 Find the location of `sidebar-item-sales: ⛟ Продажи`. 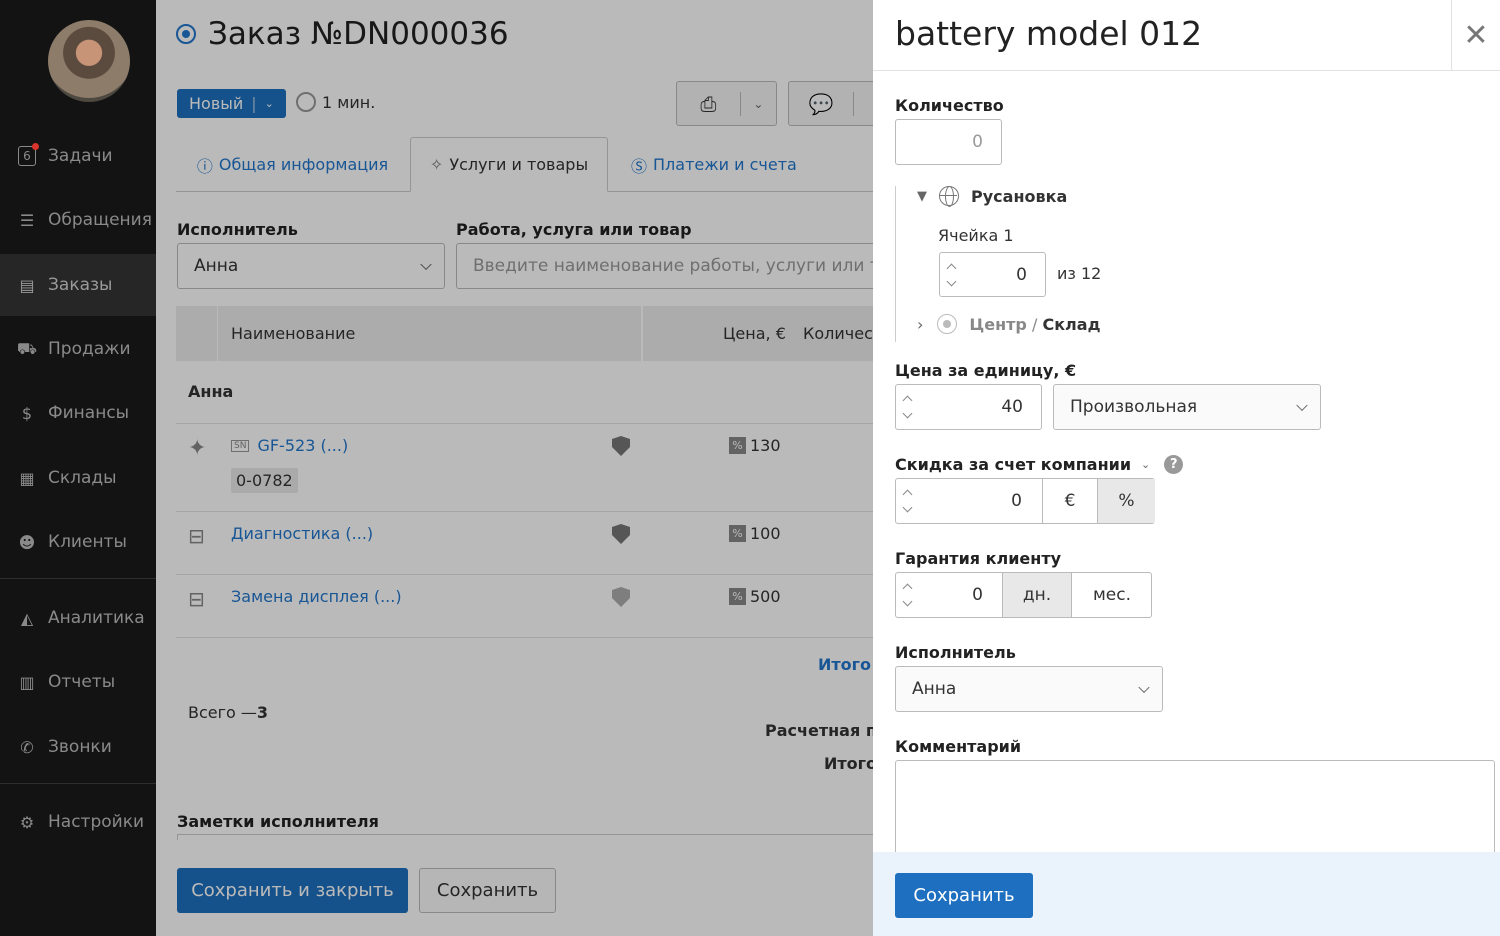

sidebar-item-sales: ⛟ Продажи is located at coordinates (78, 349).